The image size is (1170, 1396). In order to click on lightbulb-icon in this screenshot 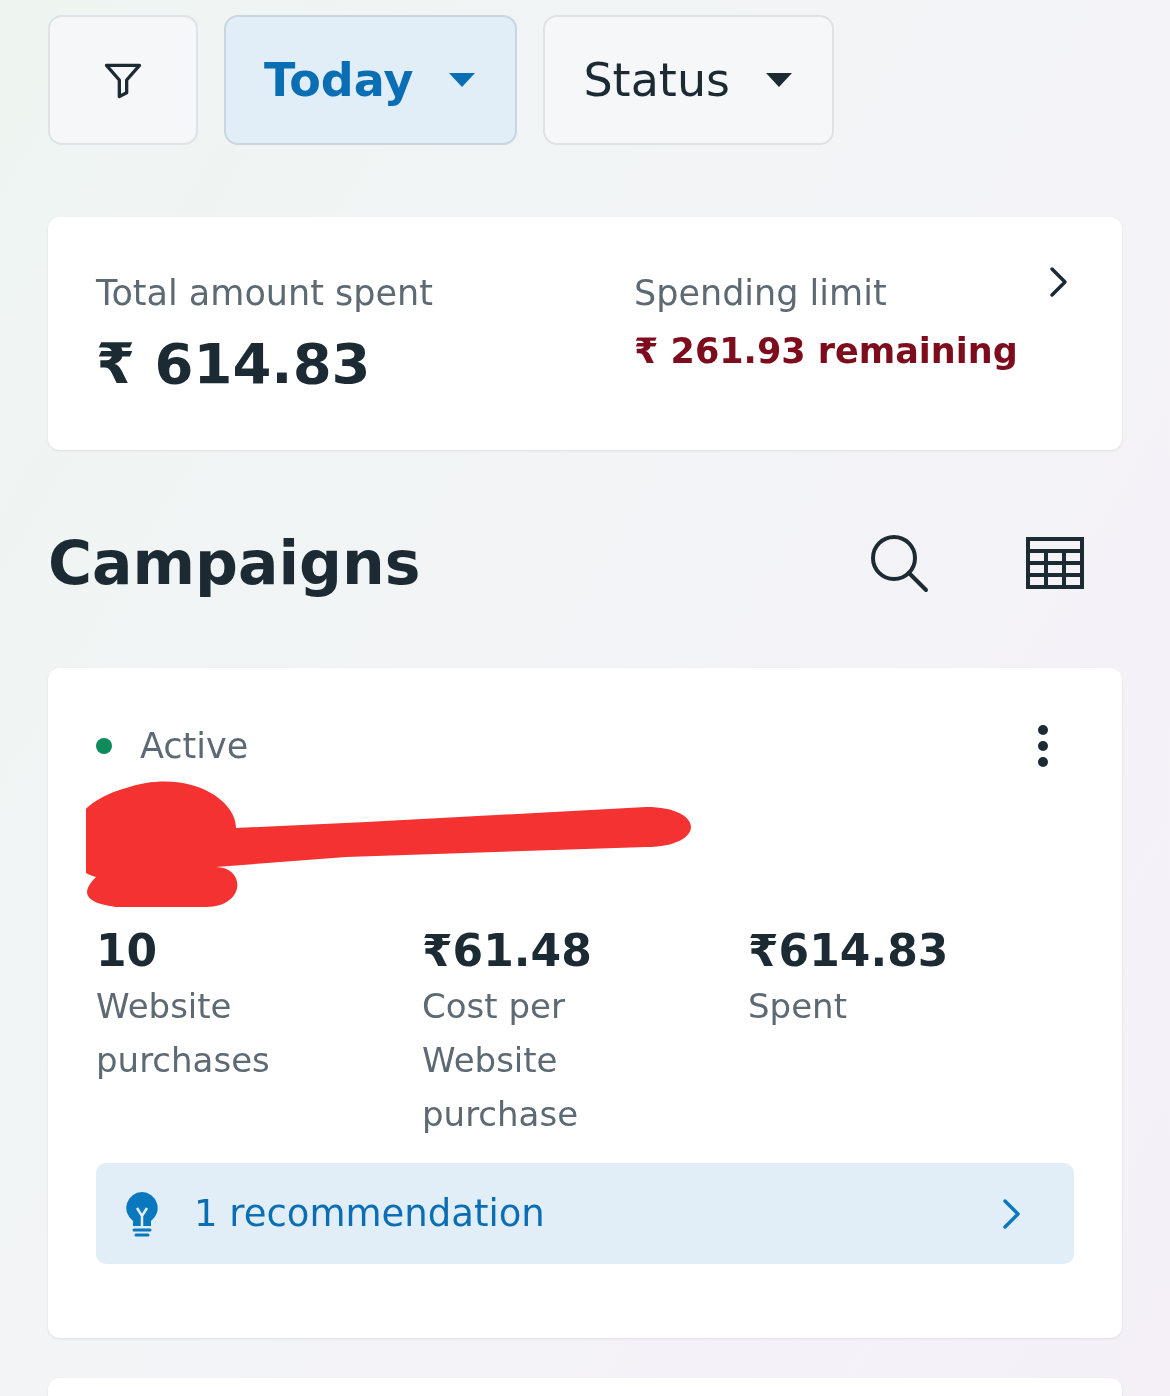, I will do `click(142, 1213)`.